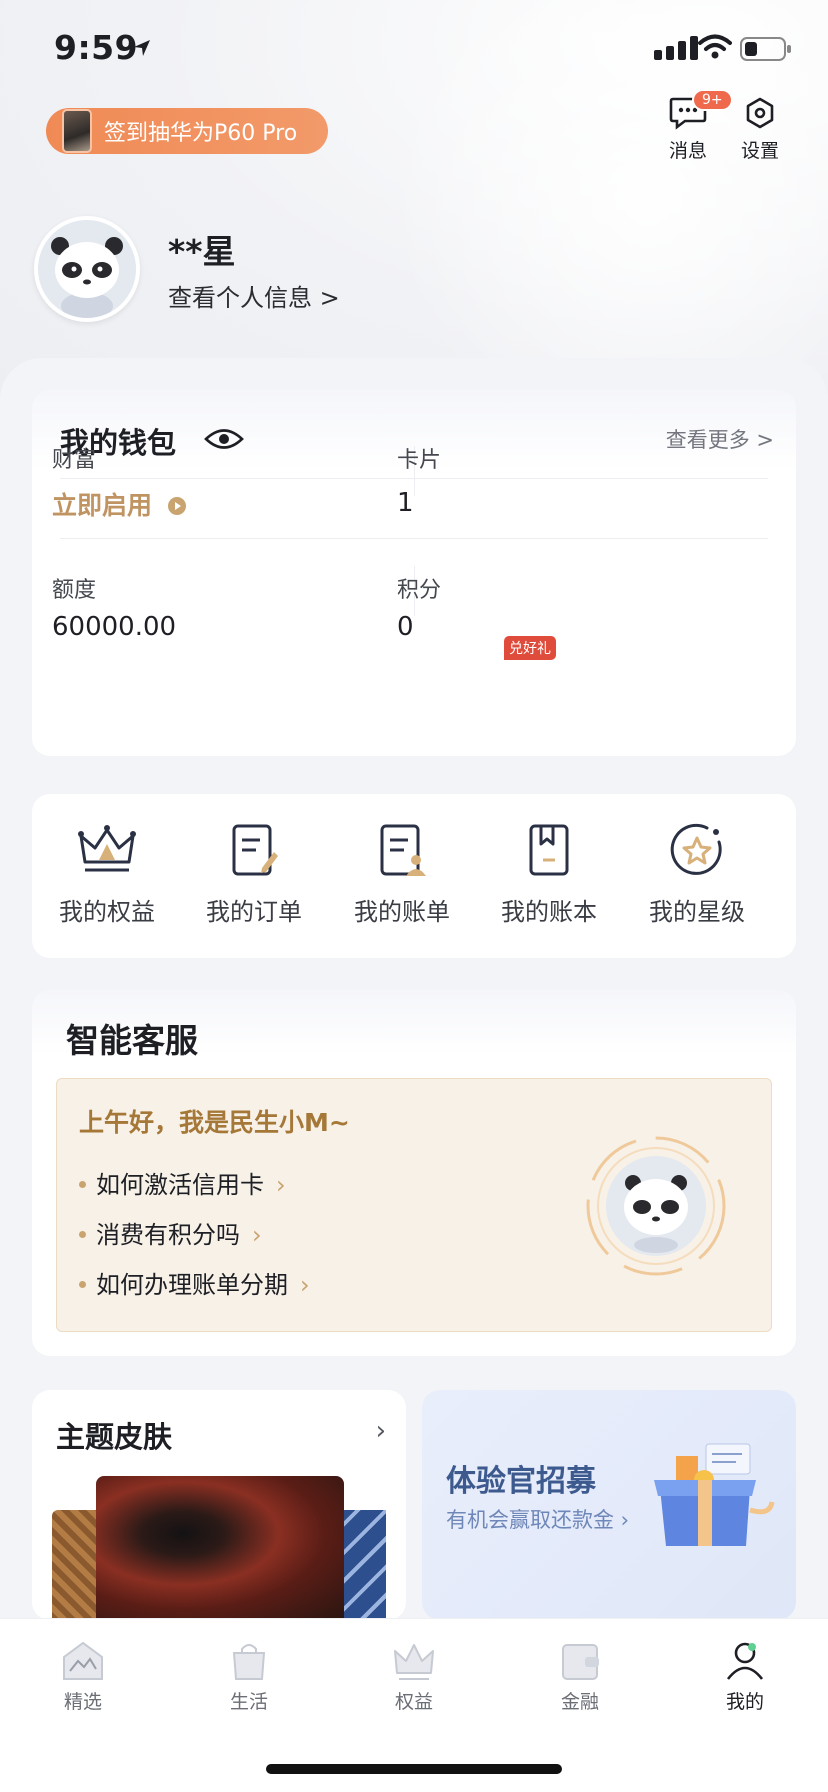 The image size is (828, 1792). What do you see at coordinates (96, 47) in the screenshot?
I see `status-time: 9:59` at bounding box center [96, 47].